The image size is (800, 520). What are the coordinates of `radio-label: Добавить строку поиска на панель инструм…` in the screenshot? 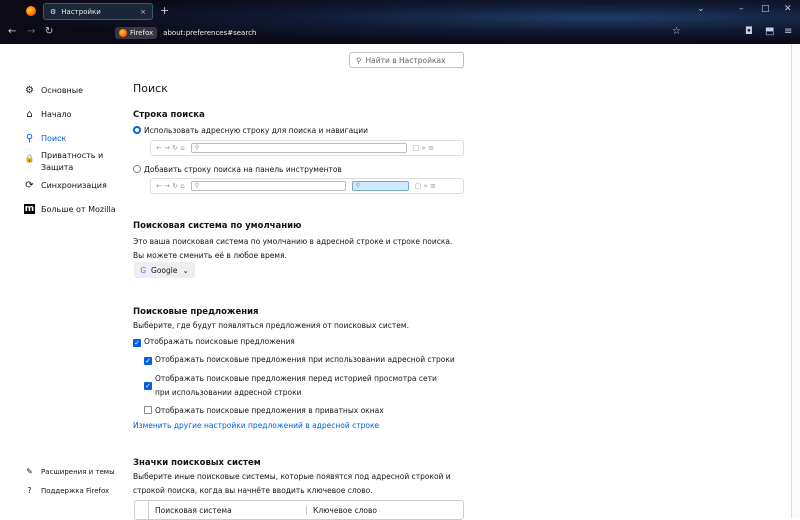 It's located at (243, 169).